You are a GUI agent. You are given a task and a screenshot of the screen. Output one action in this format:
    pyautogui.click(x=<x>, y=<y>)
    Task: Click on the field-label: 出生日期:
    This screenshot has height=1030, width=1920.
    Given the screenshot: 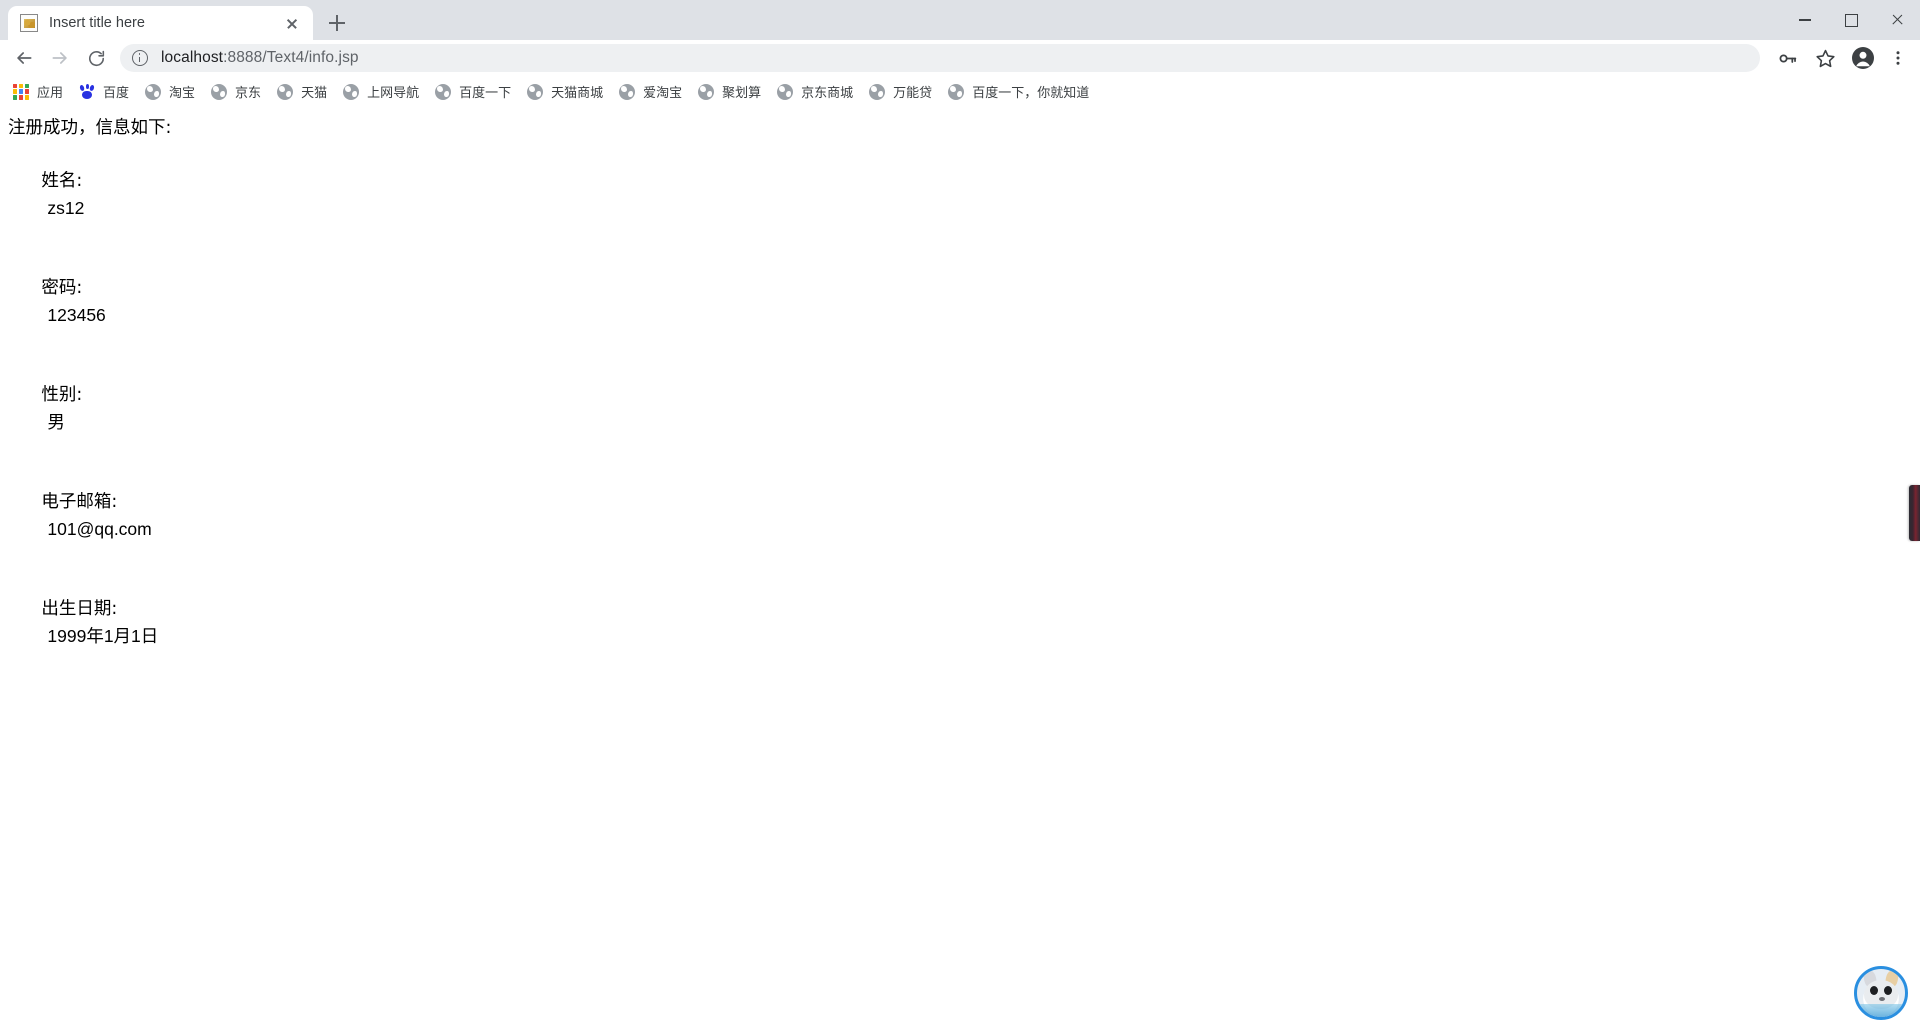 What is the action you would take?
    pyautogui.click(x=79, y=609)
    